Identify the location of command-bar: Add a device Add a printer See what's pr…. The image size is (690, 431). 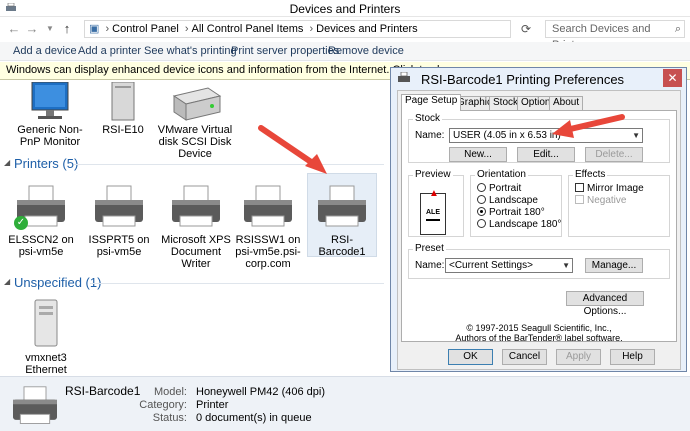
(345, 51).